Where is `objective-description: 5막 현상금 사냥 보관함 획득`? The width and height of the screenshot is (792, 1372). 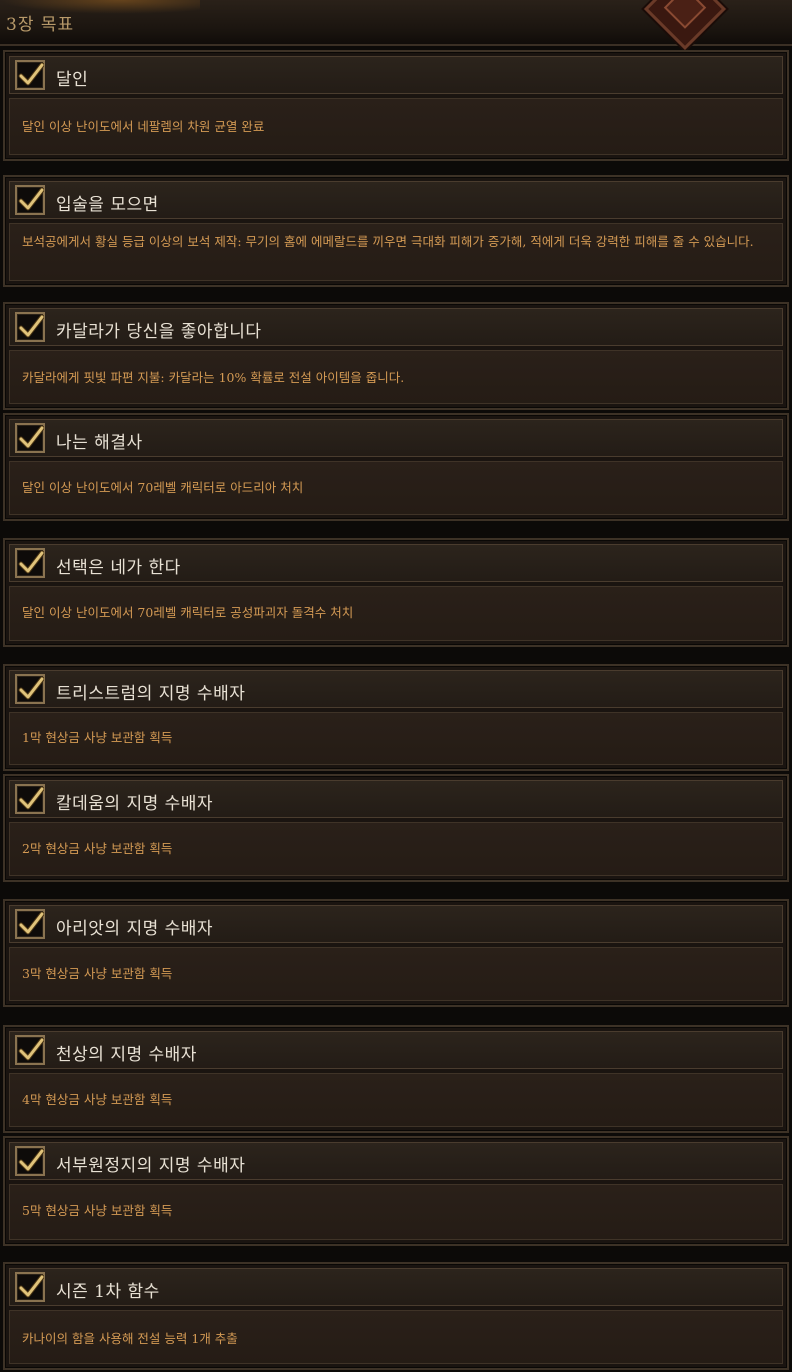 objective-description: 5막 현상금 사냥 보관함 획득 is located at coordinates (97, 1210).